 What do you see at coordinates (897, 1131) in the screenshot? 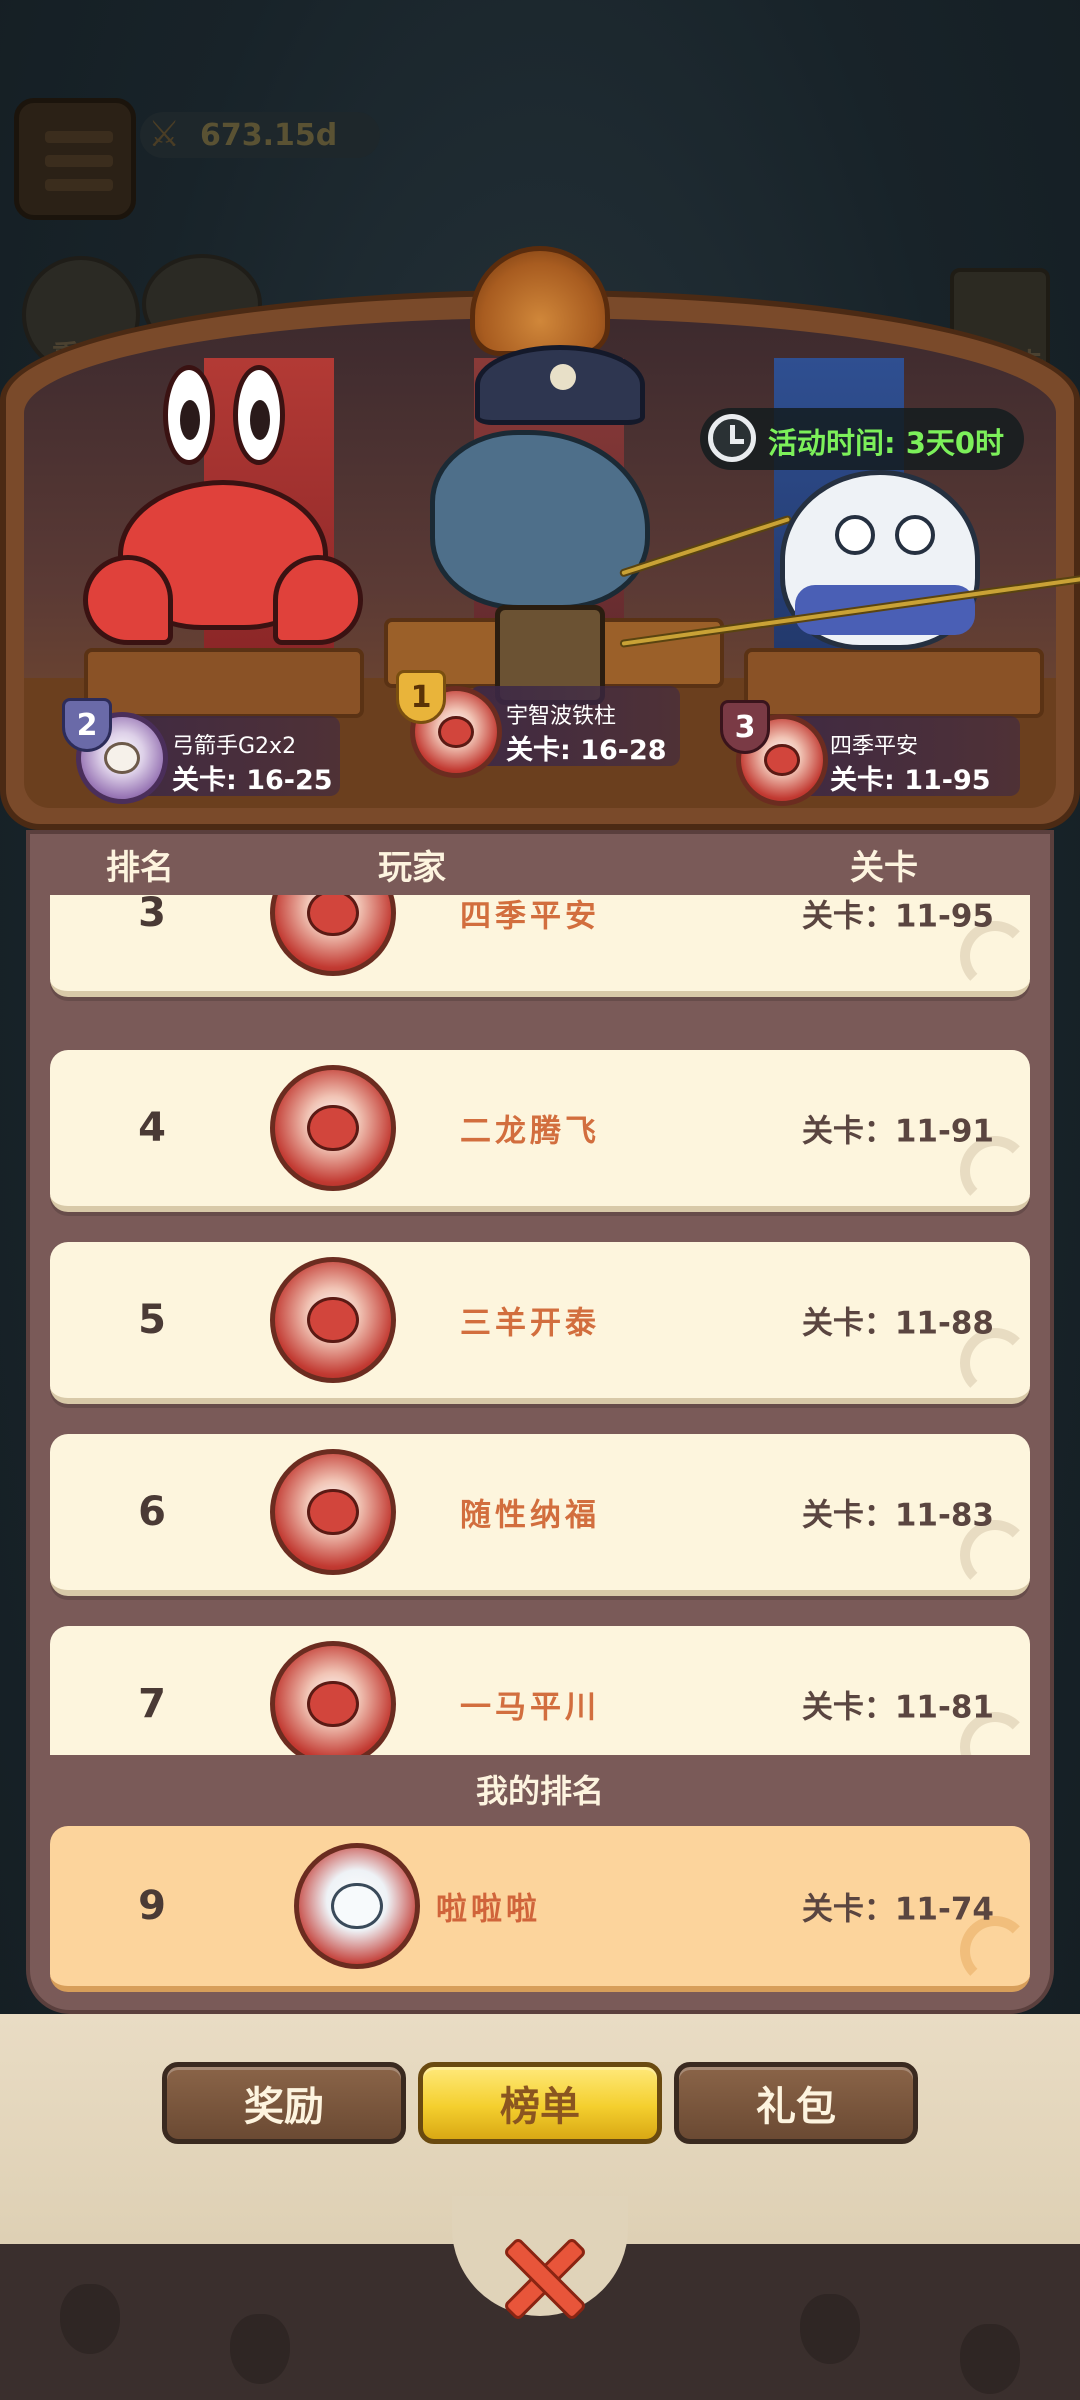
I see `row-stage: 关卡：11-91` at bounding box center [897, 1131].